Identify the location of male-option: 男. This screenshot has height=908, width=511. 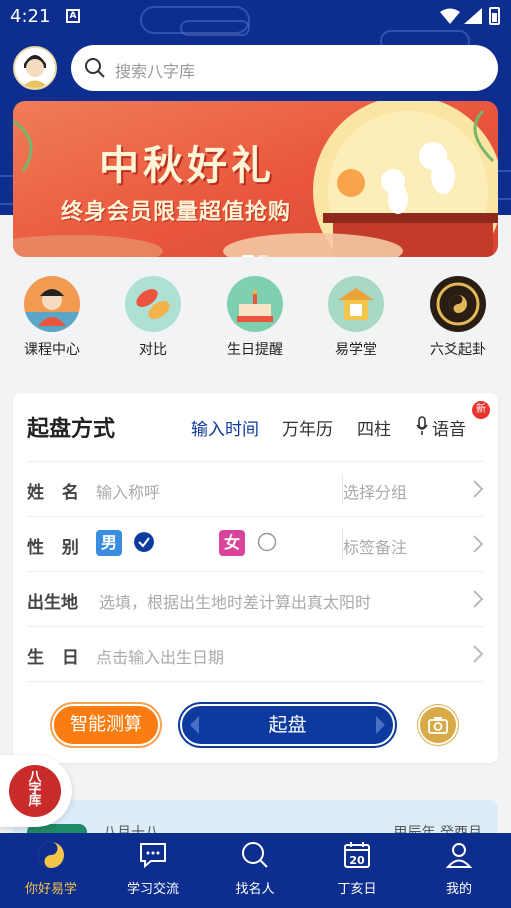
(109, 543).